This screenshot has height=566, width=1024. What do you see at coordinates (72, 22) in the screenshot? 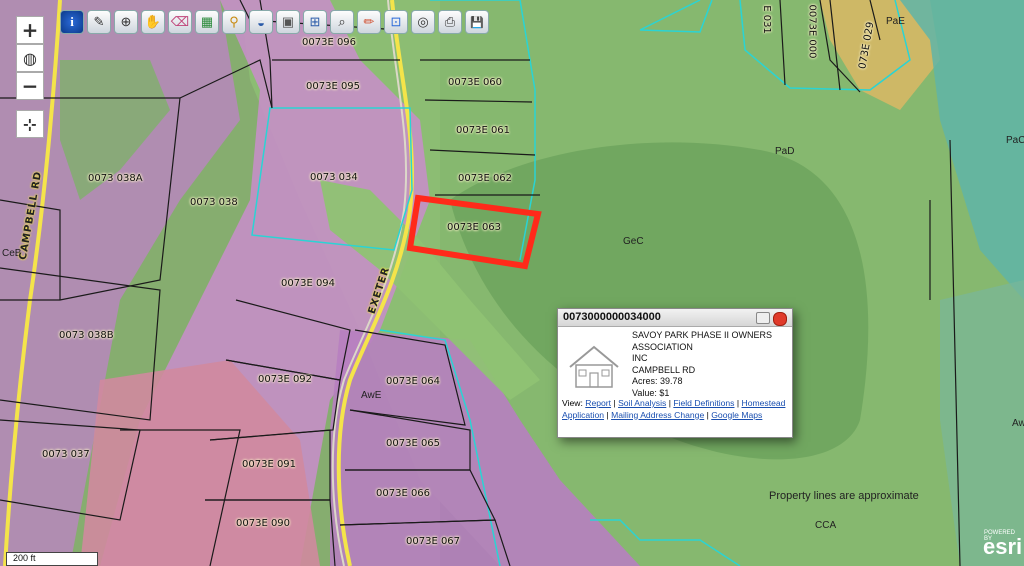
I see `info-icon: i` at bounding box center [72, 22].